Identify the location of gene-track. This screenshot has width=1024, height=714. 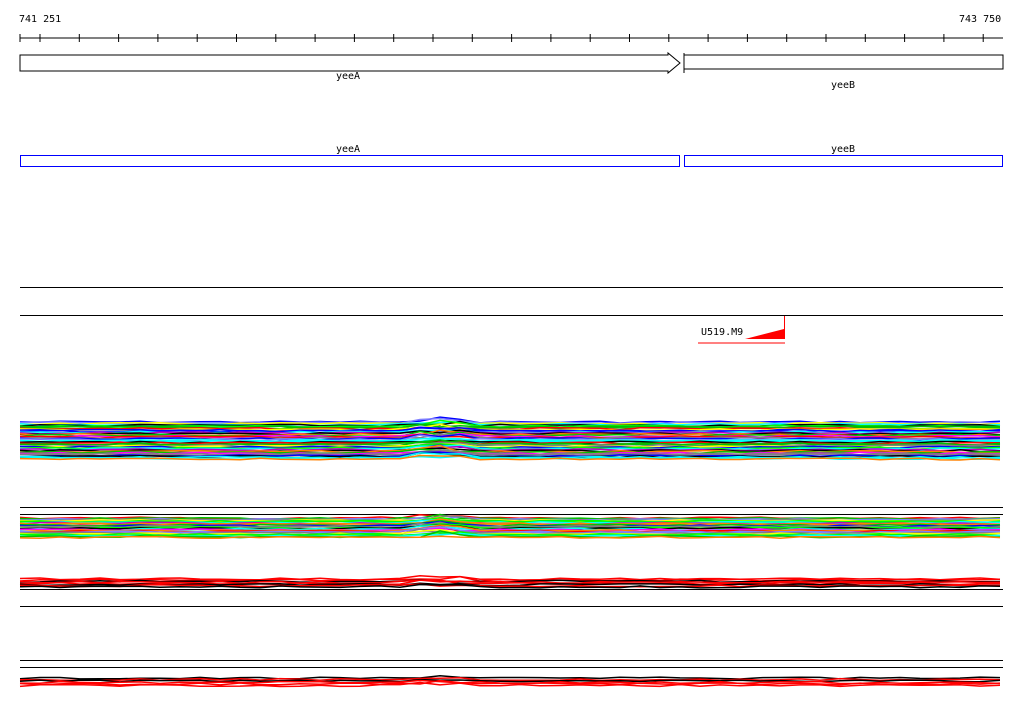
(511, 63).